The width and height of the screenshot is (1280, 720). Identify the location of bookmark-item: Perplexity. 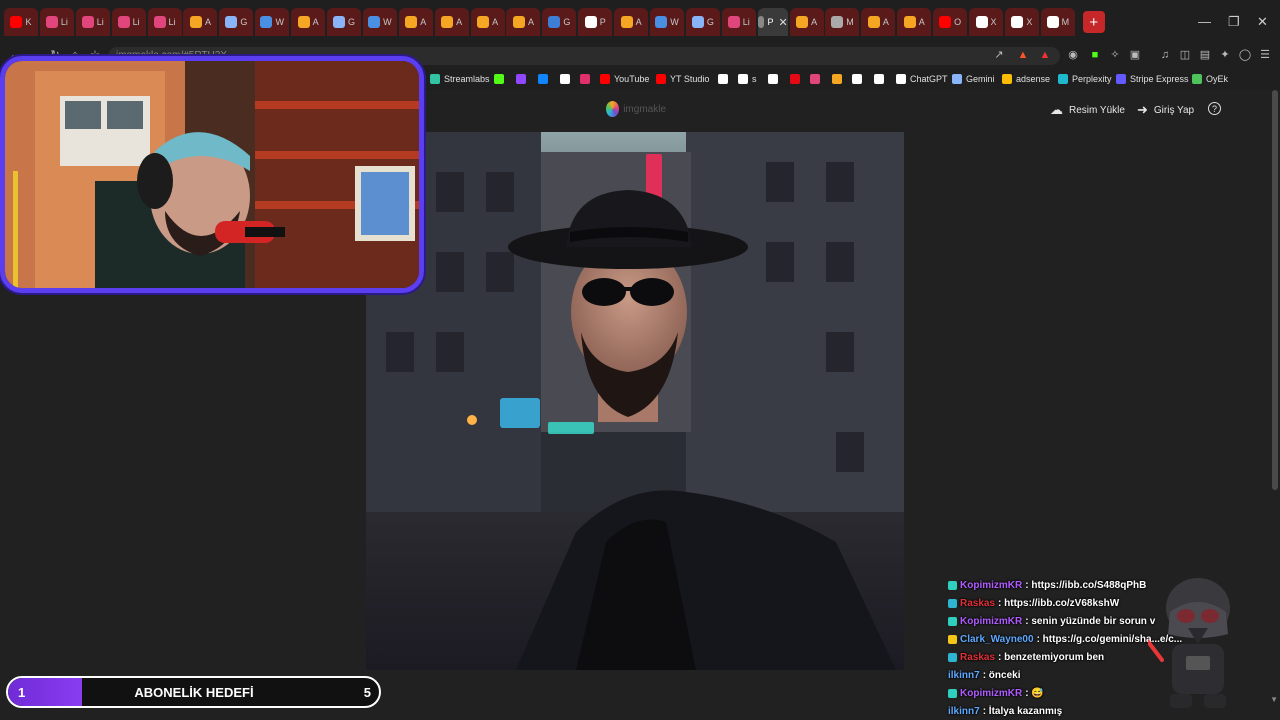
(1085, 79).